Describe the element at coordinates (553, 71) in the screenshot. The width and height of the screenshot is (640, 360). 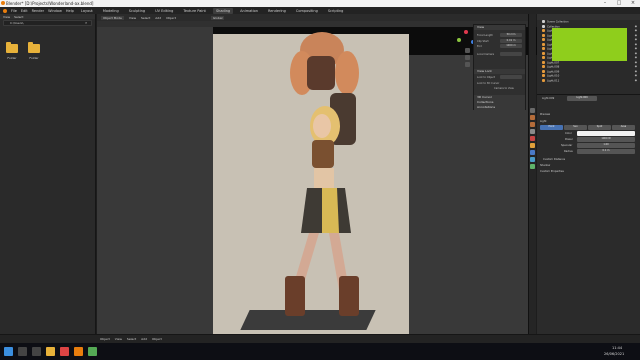
I see `row-label: Light.009` at that location.